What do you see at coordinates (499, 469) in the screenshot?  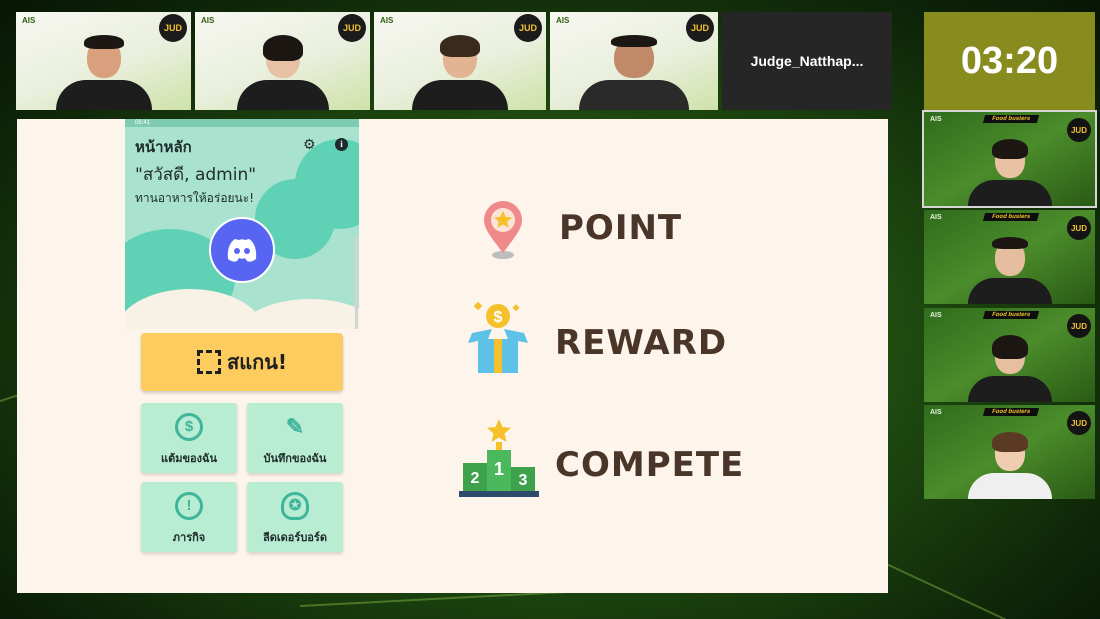 I see `svg-text: 1` at bounding box center [499, 469].